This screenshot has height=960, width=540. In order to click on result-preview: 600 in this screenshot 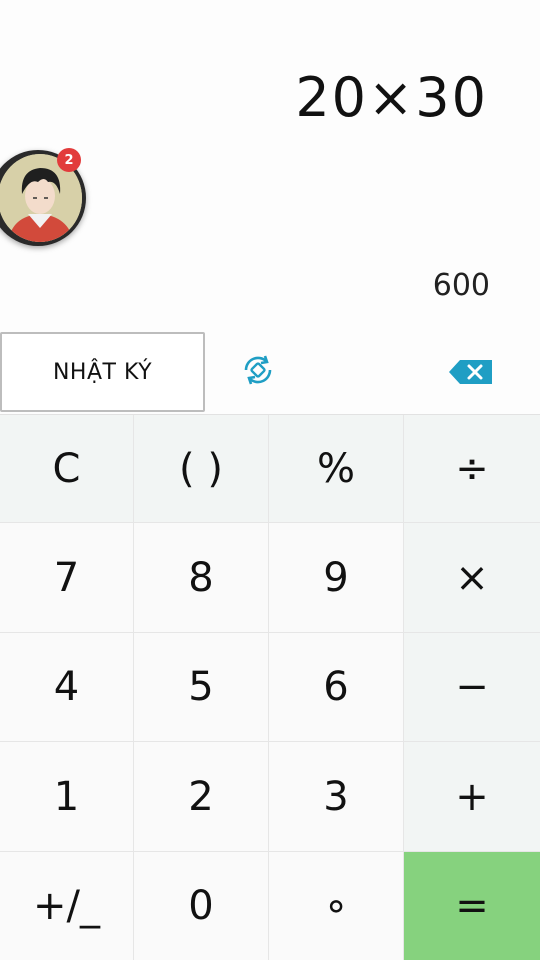, I will do `click(461, 285)`.